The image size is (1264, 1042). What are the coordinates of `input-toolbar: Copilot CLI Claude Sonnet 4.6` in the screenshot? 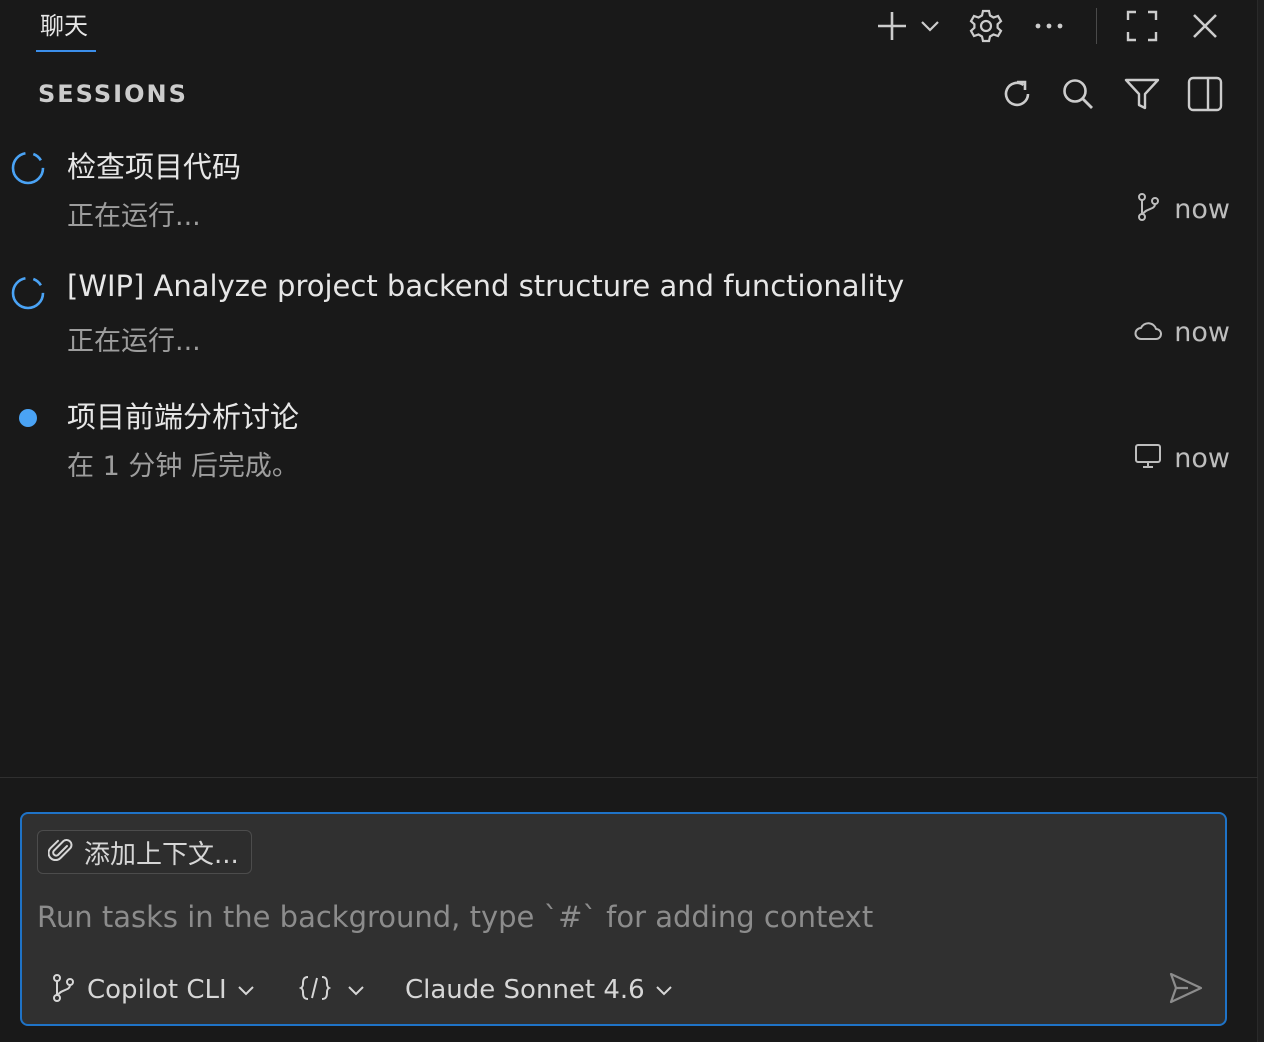 It's located at (623, 990).